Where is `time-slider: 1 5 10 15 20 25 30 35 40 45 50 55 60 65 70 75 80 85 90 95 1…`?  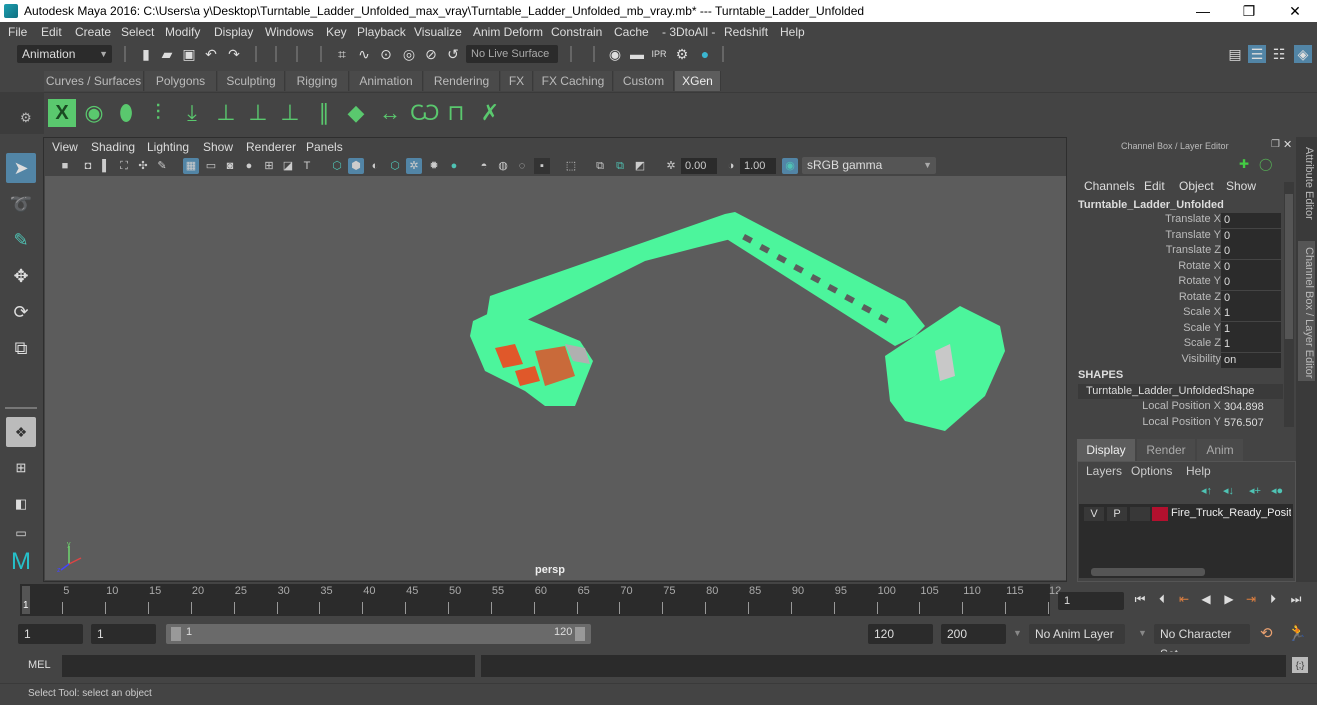 time-slider: 1 5 10 15 20 25 30 35 40 45 50 55 60 65 70 75 80 85 90 95 1… is located at coordinates (540, 600).